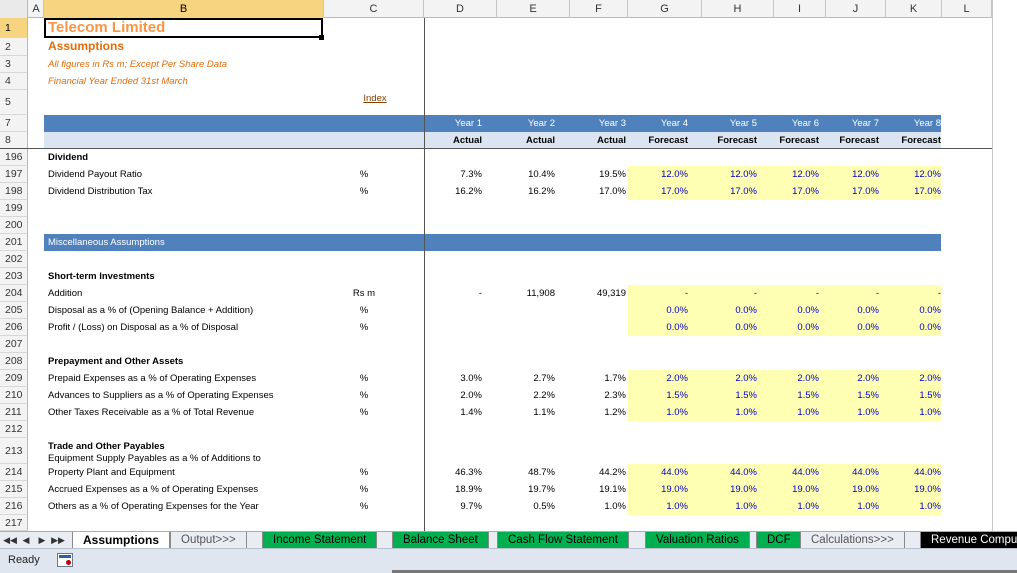 The height and width of the screenshot is (573, 1017). What do you see at coordinates (541, 489) in the screenshot?
I see `accrued-expenses-value: 19.7%` at bounding box center [541, 489].